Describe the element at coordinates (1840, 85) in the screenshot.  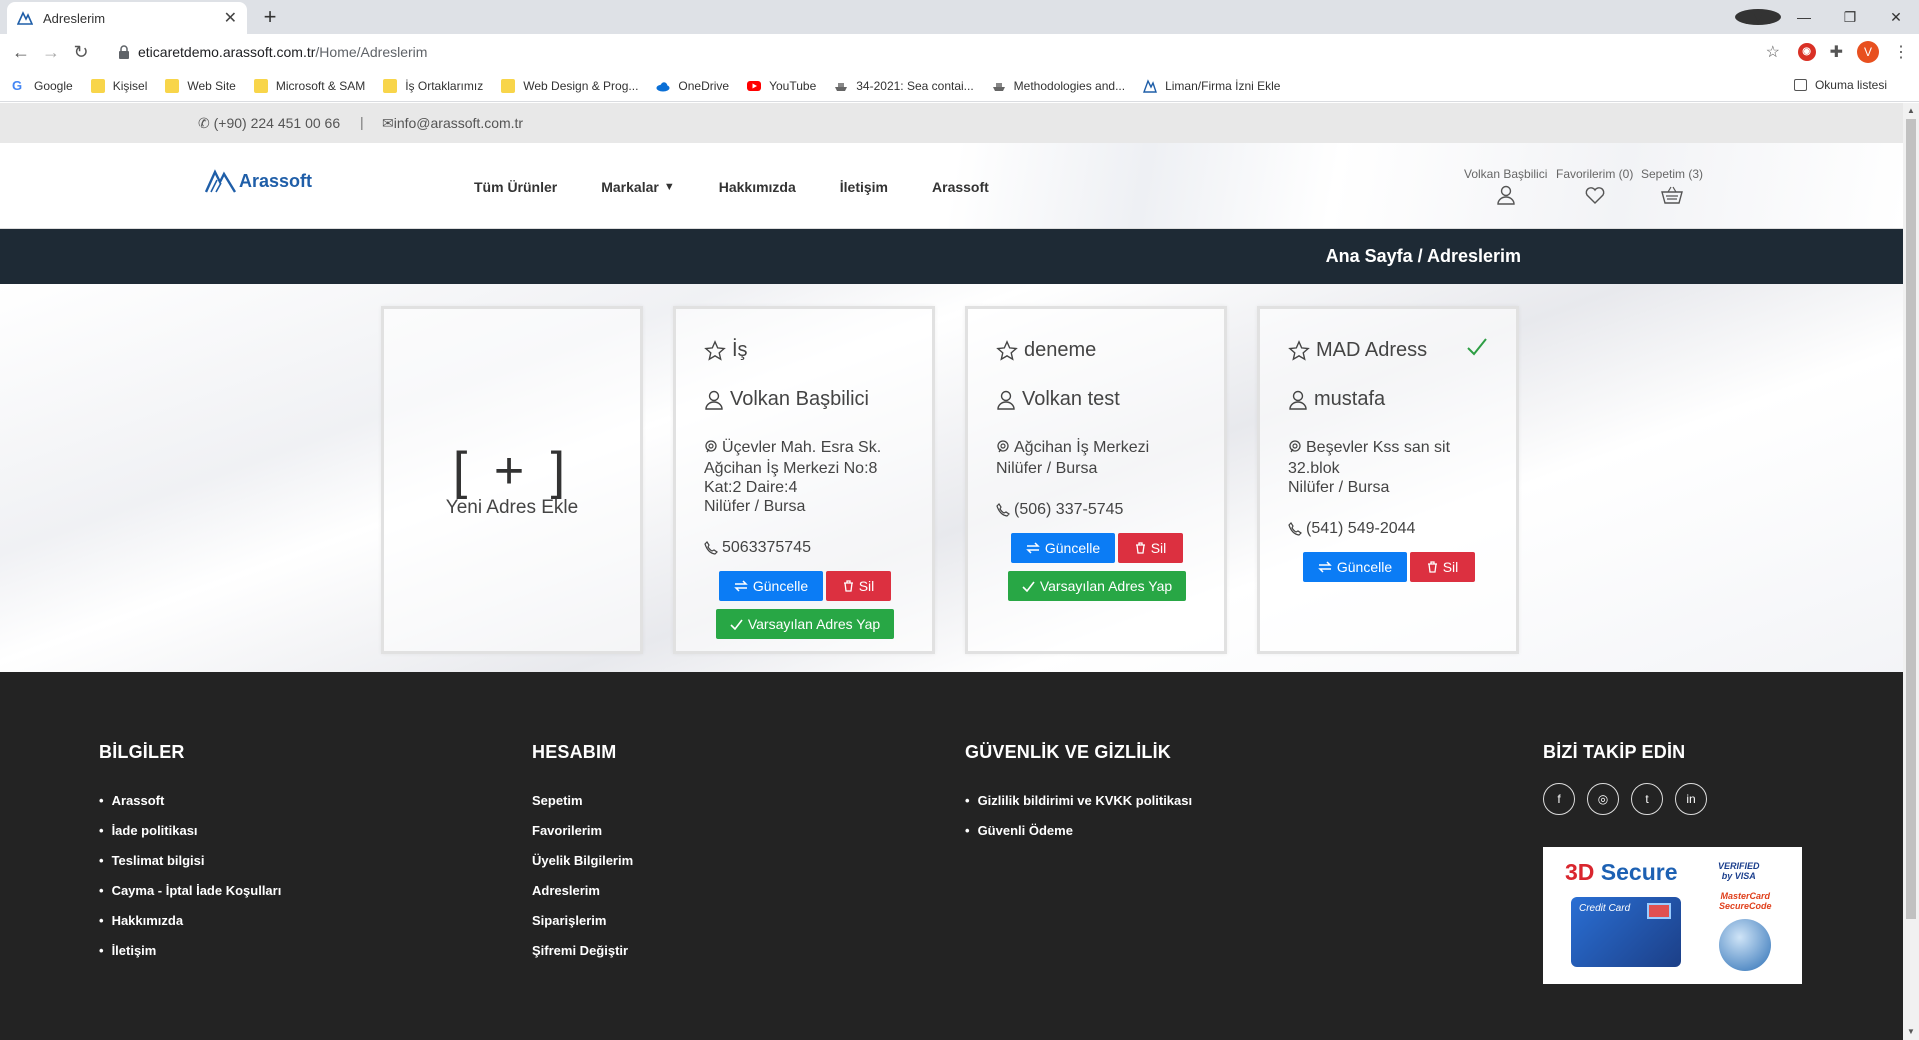
I see `reading-list-button: Okuma listesi` at that location.